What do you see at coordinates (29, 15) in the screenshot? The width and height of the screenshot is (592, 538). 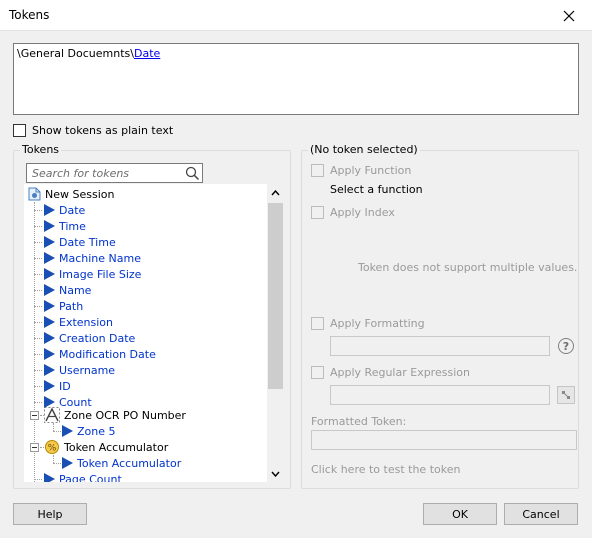 I see `window-title: Tokens` at bounding box center [29, 15].